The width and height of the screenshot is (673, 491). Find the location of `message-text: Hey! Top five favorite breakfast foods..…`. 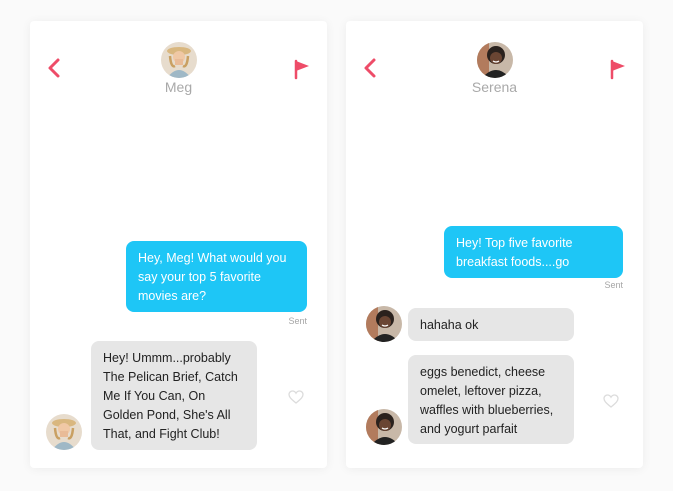

message-text: Hey! Top five favorite breakfast foods..… is located at coordinates (514, 252).